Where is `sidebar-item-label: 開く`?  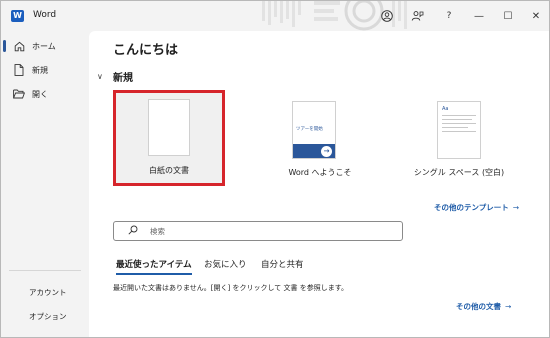
sidebar-item-label: 開く is located at coordinates (40, 94).